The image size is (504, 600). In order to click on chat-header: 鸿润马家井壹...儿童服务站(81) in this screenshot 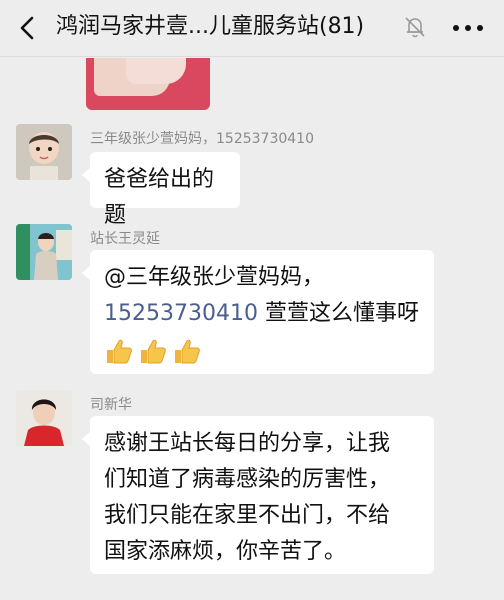, I will do `click(252, 28)`.